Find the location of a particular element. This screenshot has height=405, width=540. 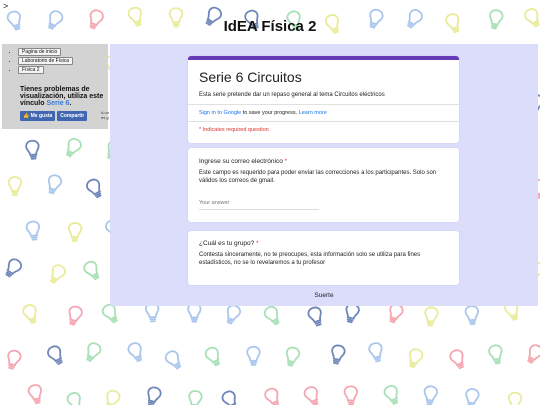

sign-in-link: Sign in to Google is located at coordinates (220, 113).